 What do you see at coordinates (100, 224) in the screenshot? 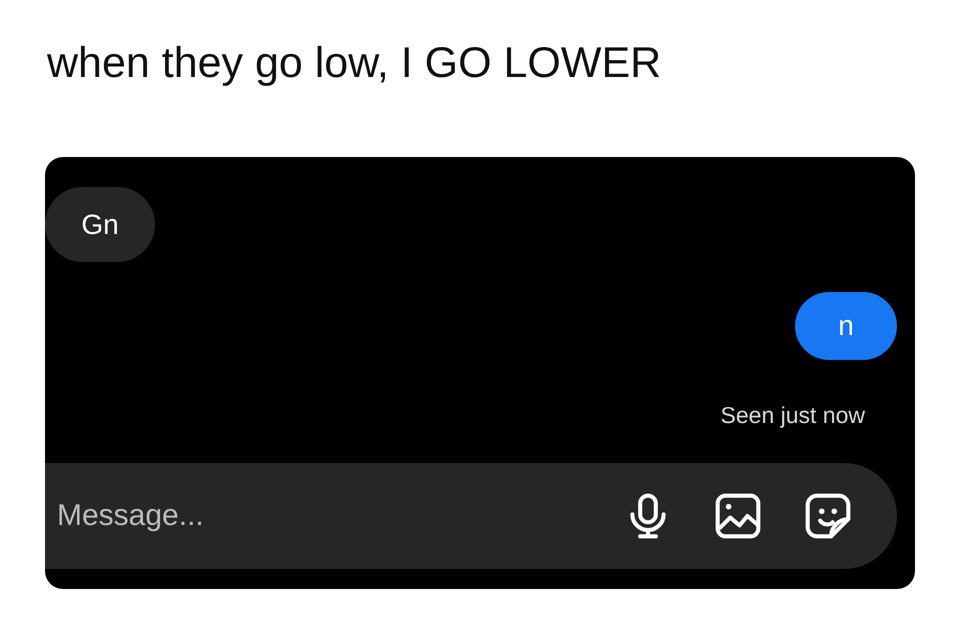
I see `message-bubble: Gn` at bounding box center [100, 224].